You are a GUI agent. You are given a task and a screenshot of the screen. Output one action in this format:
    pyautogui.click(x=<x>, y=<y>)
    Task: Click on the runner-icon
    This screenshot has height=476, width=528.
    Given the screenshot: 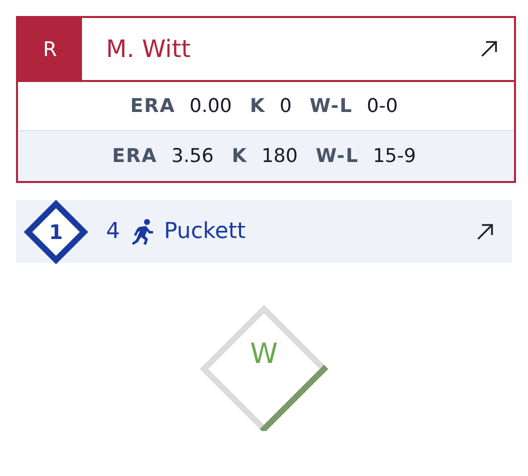 What is the action you would take?
    pyautogui.click(x=143, y=231)
    